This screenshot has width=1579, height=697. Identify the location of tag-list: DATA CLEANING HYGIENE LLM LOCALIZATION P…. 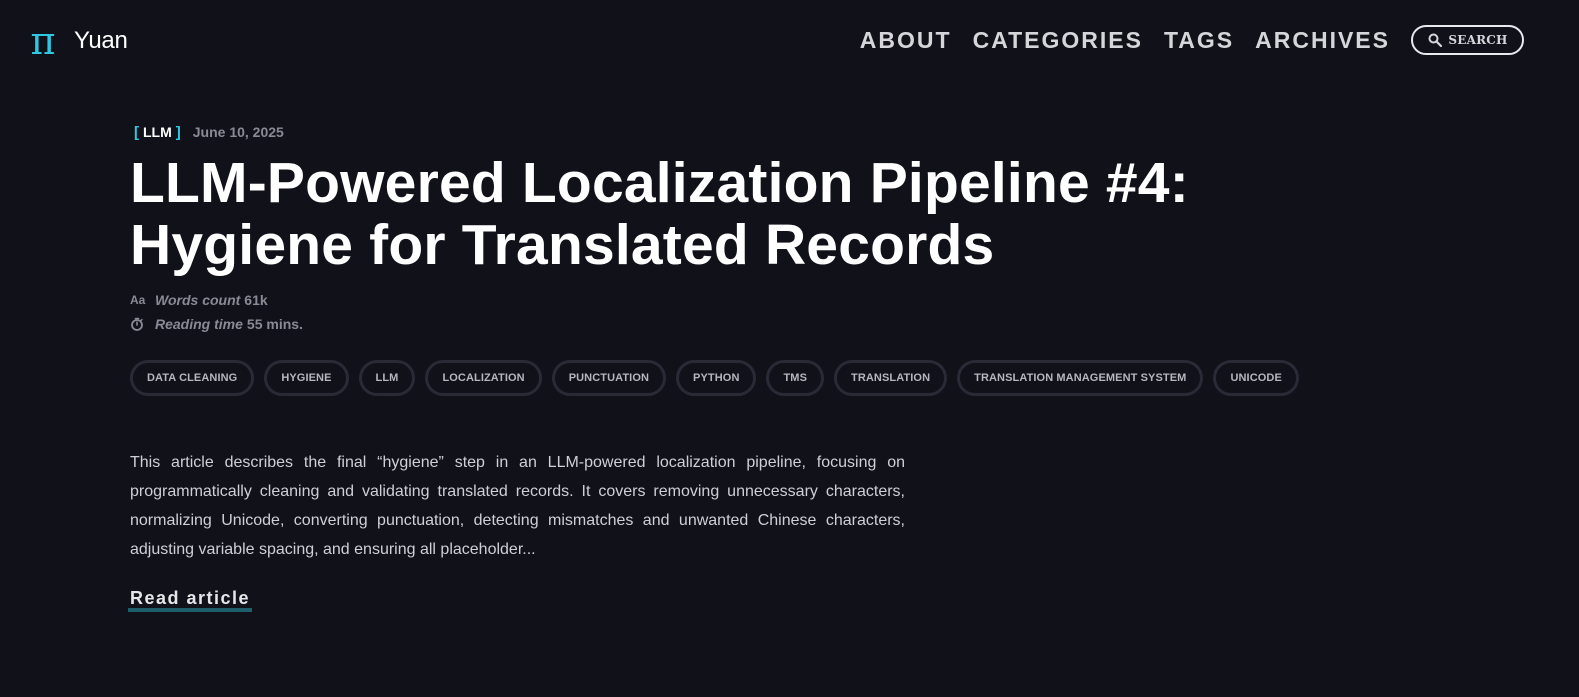
(714, 378).